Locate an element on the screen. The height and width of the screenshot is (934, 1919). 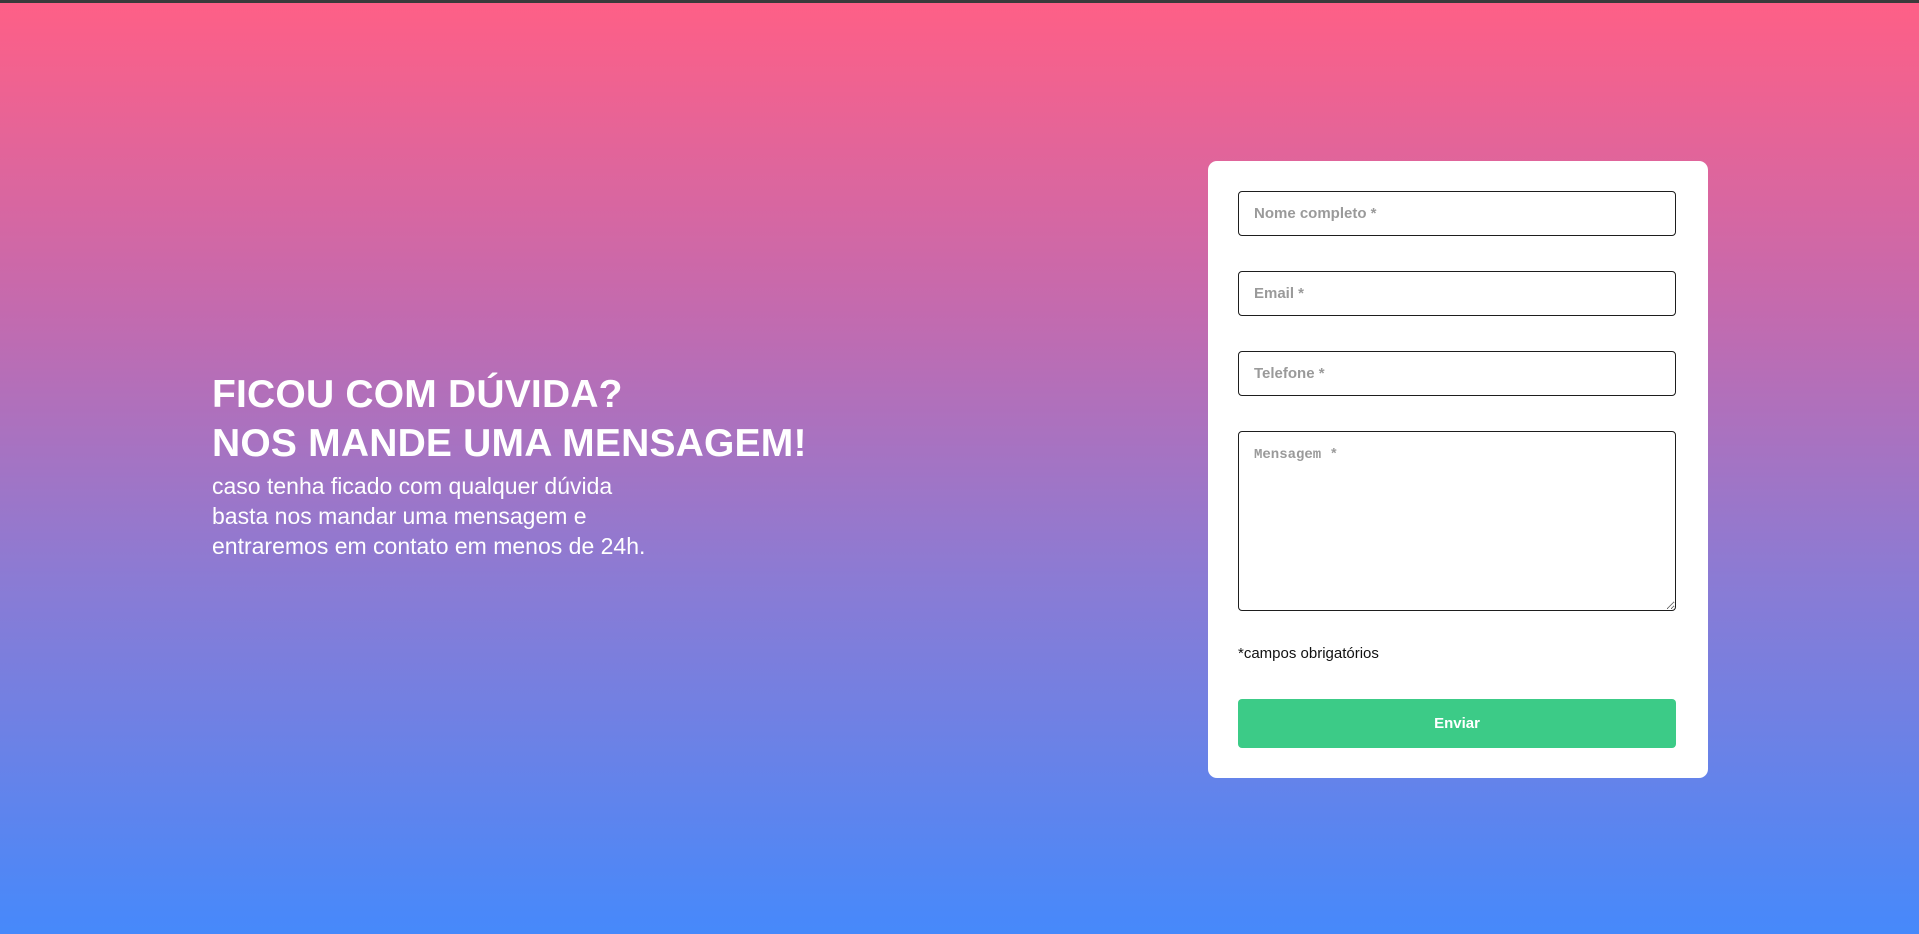
description-line-2: basta nos mandar uma mensagem e is located at coordinates (399, 516).